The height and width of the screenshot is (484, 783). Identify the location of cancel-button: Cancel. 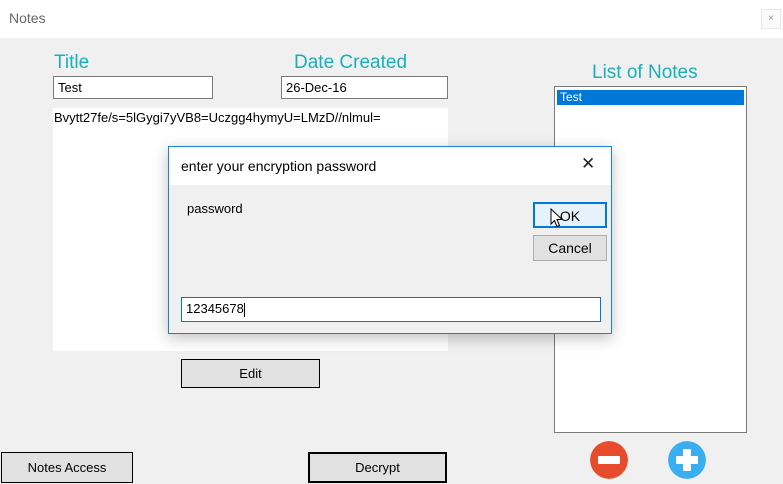
(570, 248).